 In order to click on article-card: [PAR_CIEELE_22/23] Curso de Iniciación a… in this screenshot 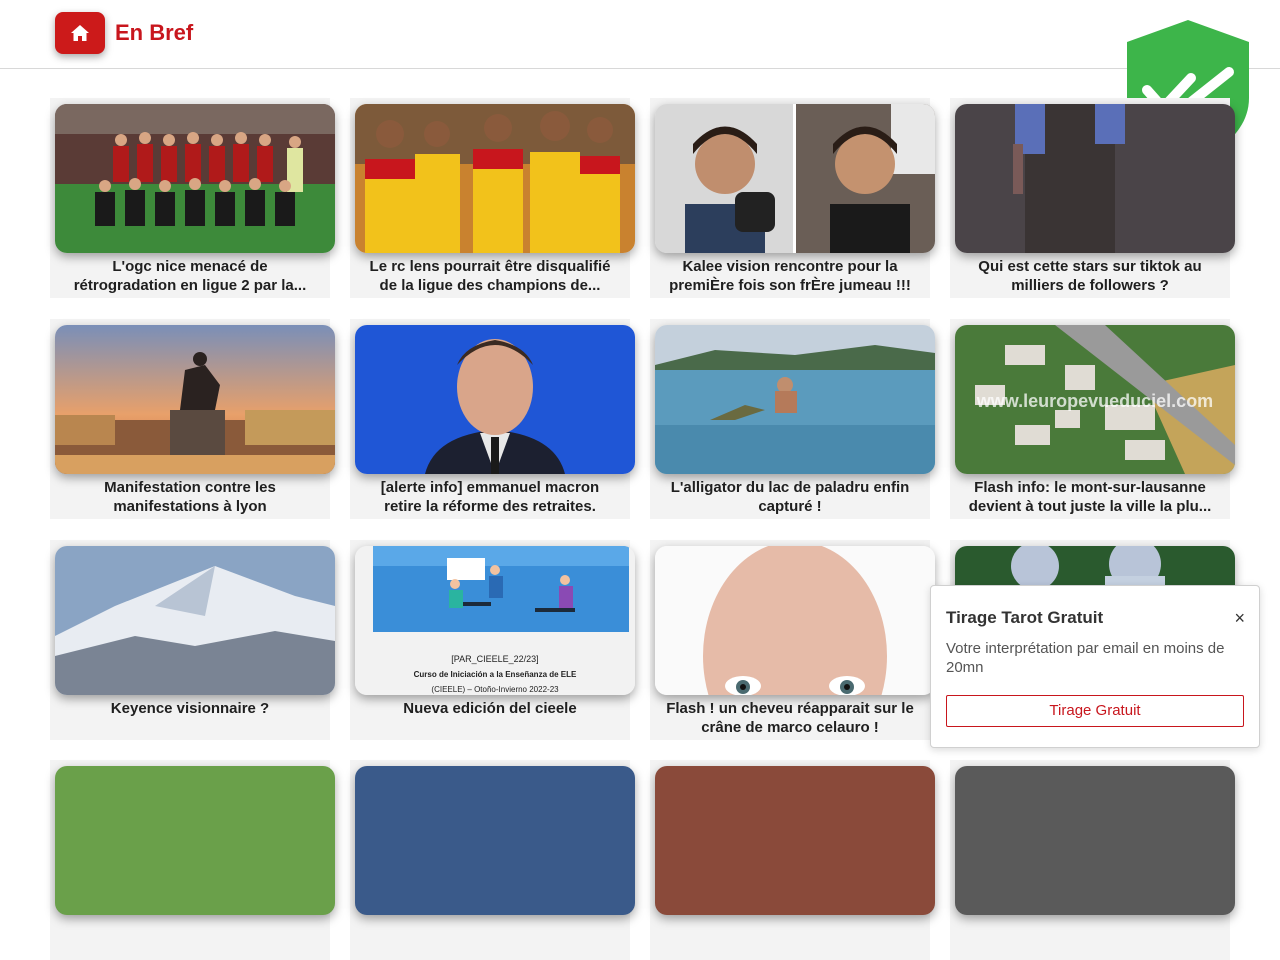, I will do `click(492, 640)`.